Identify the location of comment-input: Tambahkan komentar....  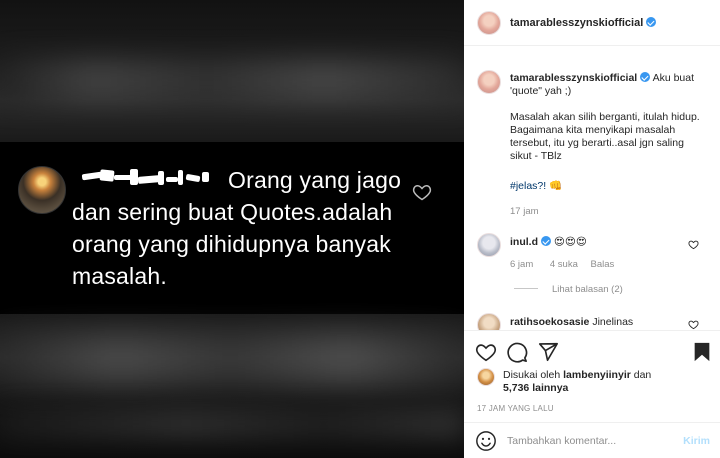
(561, 441).